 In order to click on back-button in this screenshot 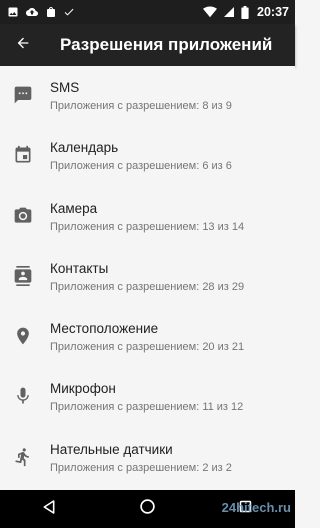, I will do `click(23, 45)`.